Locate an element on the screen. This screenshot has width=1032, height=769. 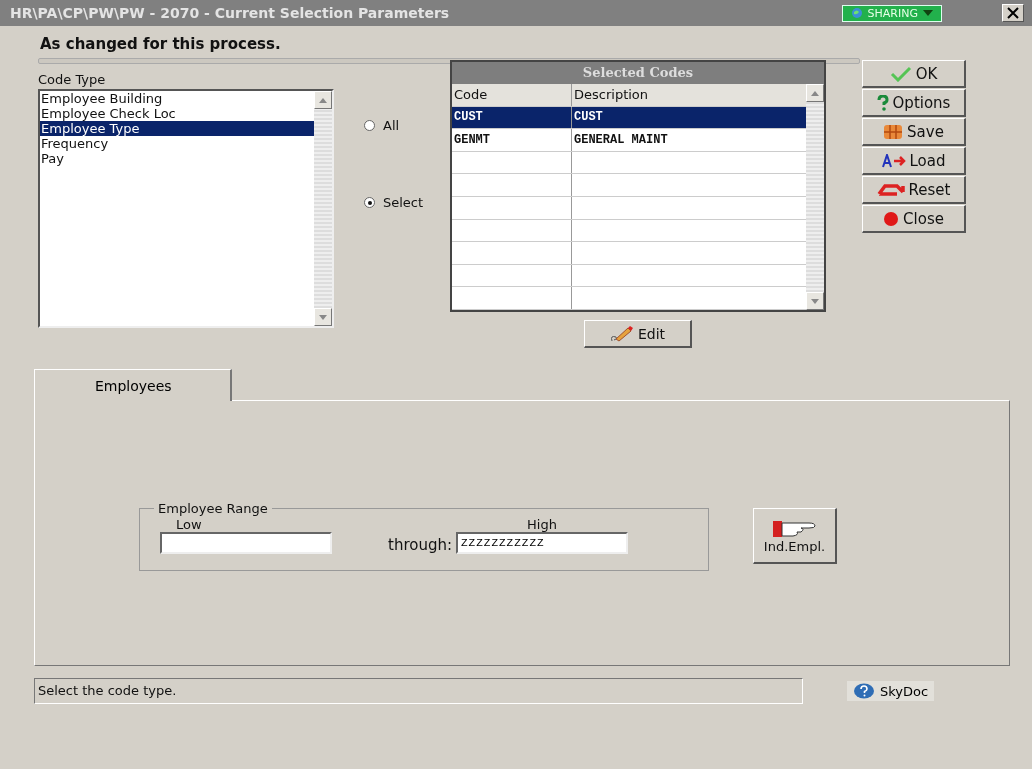
window-title: HR\PA\CP\PW\PW - 2070 - Current Selection Parameters is located at coordinates (230, 13).